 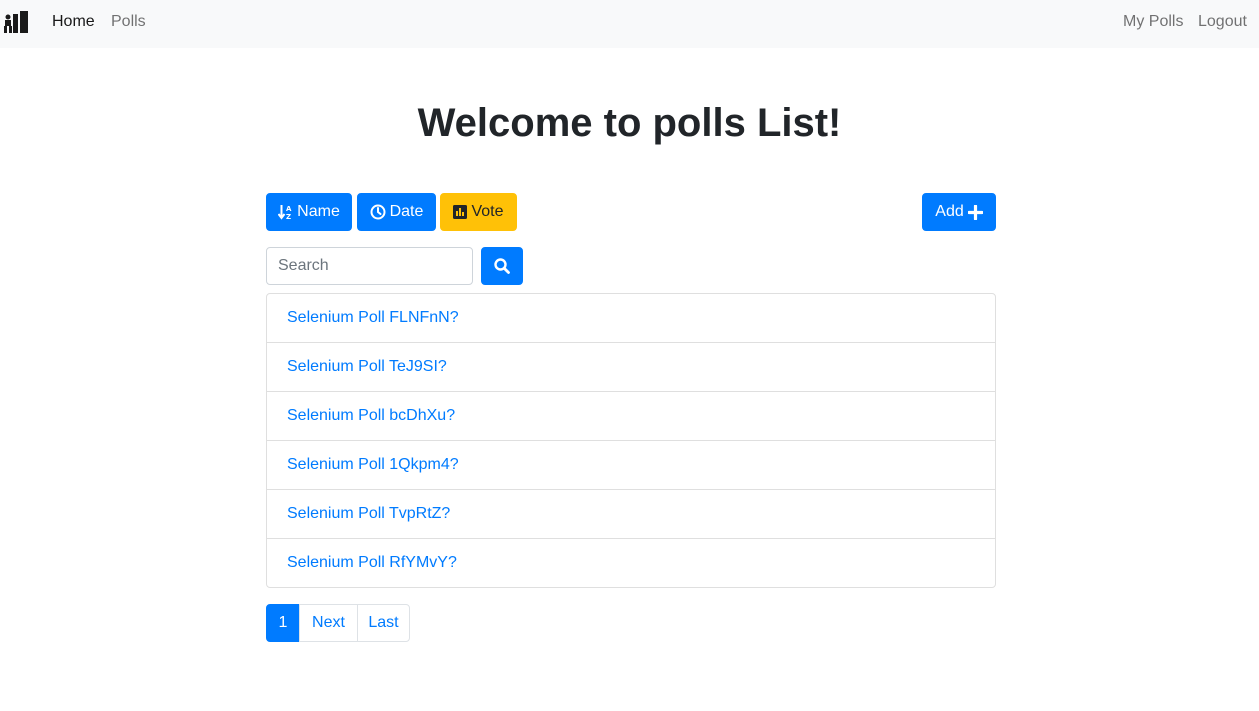 I want to click on poll-link: Selenium Poll 1Qkpm4?, so click(x=373, y=465).